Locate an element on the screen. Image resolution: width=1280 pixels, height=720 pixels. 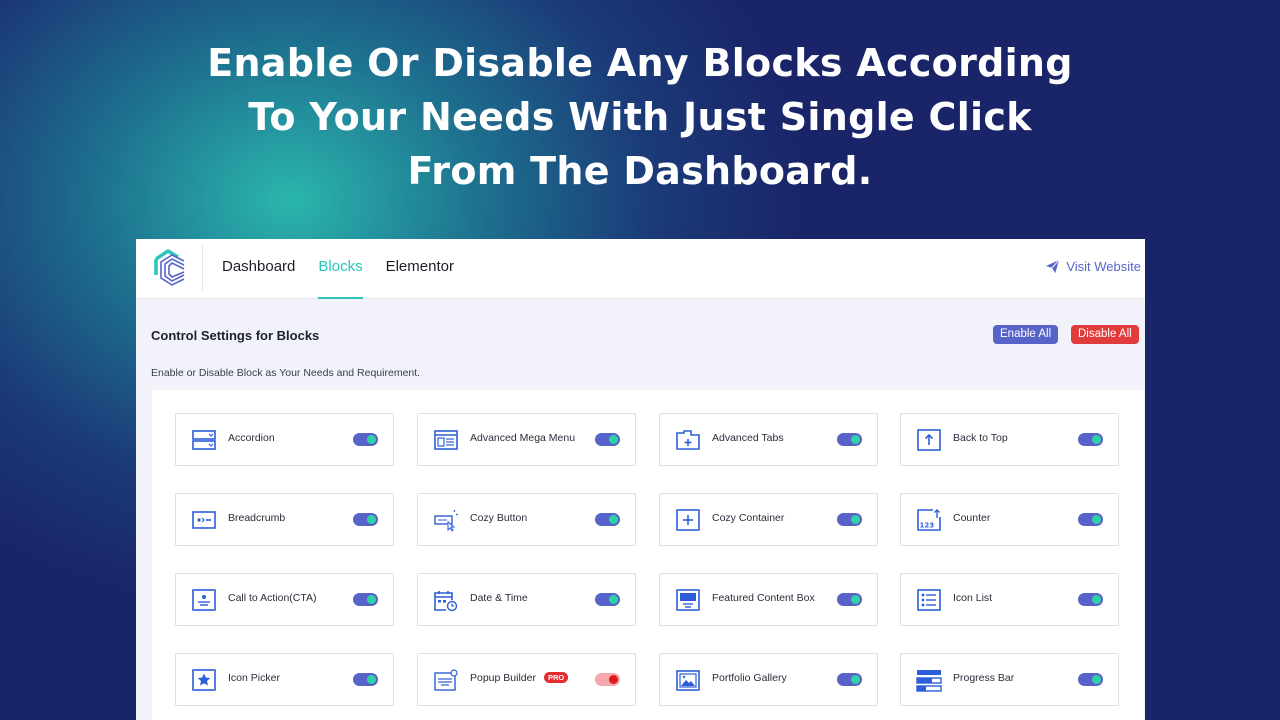
block-card: Popup Builder PRO is located at coordinates (526, 679).